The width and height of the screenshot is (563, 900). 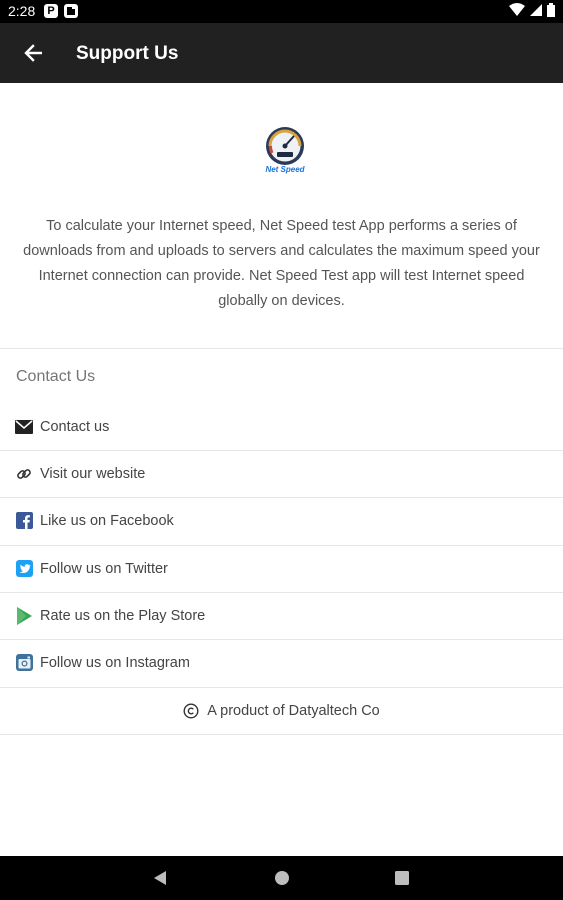 What do you see at coordinates (24, 427) in the screenshot?
I see `envelope-icon` at bounding box center [24, 427].